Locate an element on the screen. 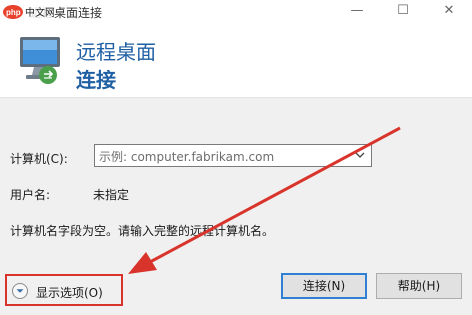 This screenshot has height=315, width=472. title-bar: 远程桌面连接 php 中文网 — ☐ ✕ is located at coordinates (236, 12).